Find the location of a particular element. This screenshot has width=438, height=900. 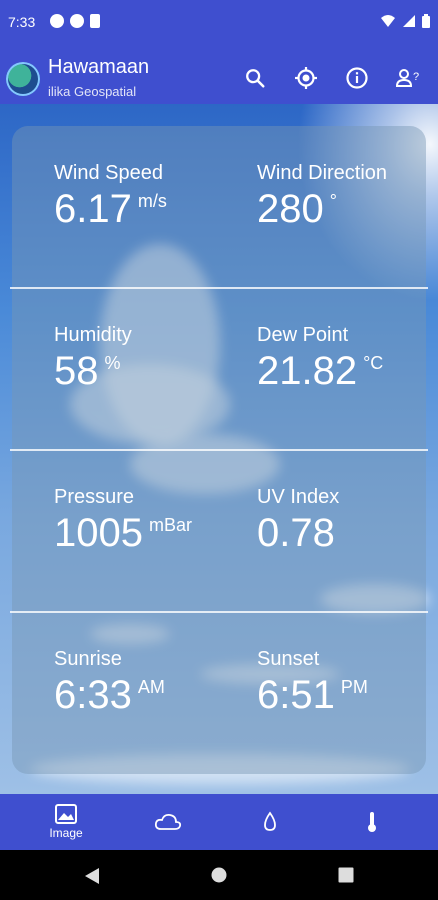

nav-label: Image is located at coordinates (66, 833).